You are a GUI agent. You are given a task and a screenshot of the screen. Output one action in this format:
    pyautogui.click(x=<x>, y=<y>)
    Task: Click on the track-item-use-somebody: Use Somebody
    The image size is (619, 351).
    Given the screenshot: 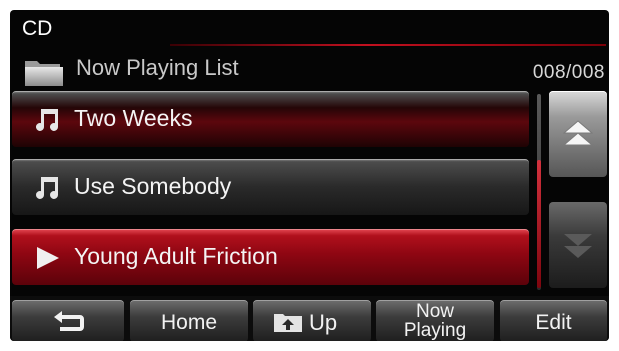 What is the action you would take?
    pyautogui.click(x=270, y=187)
    